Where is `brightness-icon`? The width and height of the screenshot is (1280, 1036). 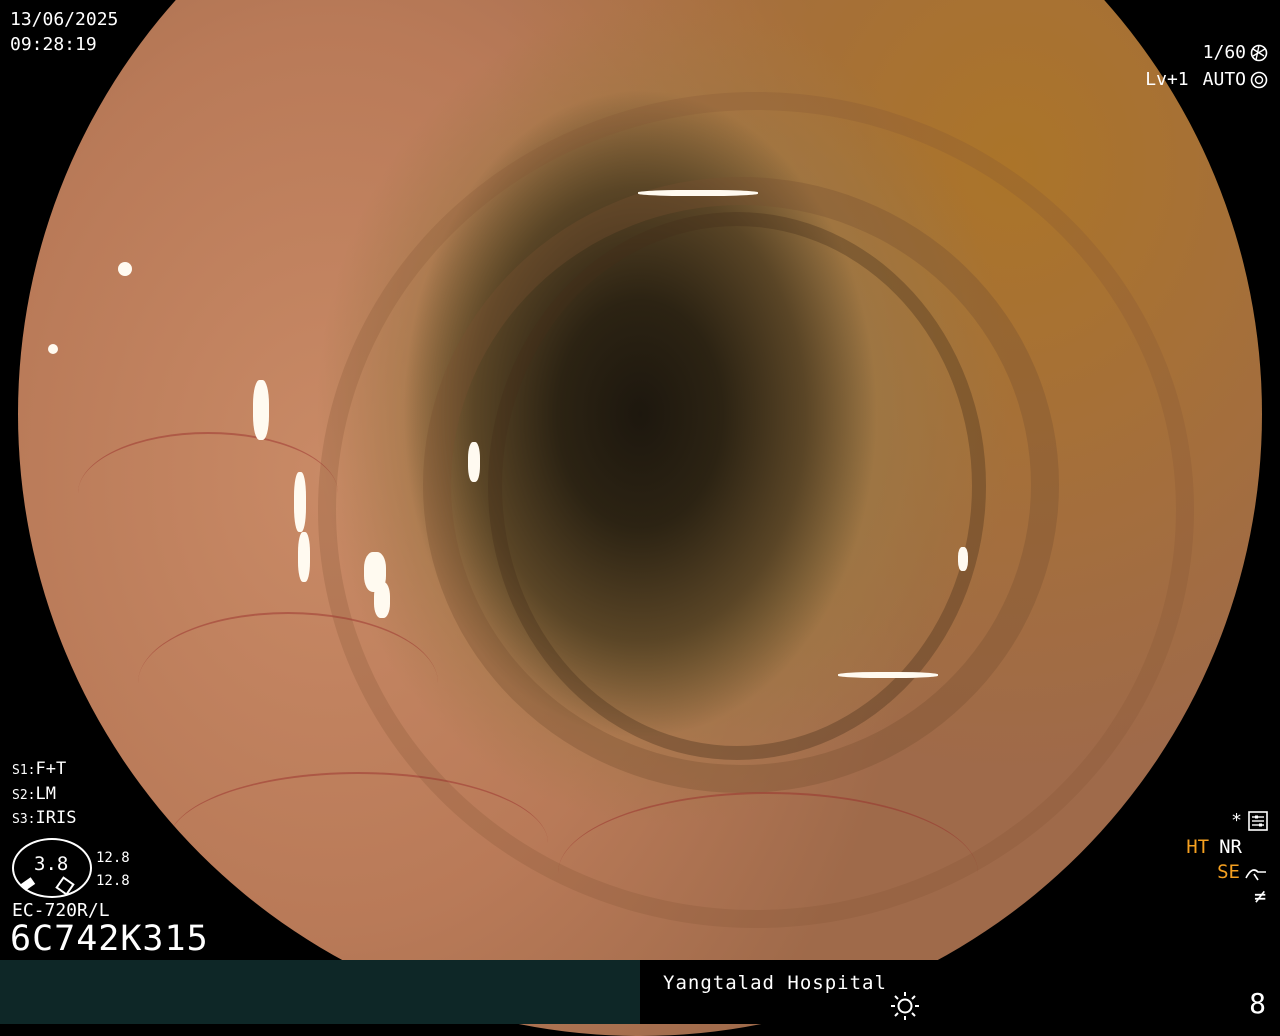
brightness-icon is located at coordinates (905, 1006).